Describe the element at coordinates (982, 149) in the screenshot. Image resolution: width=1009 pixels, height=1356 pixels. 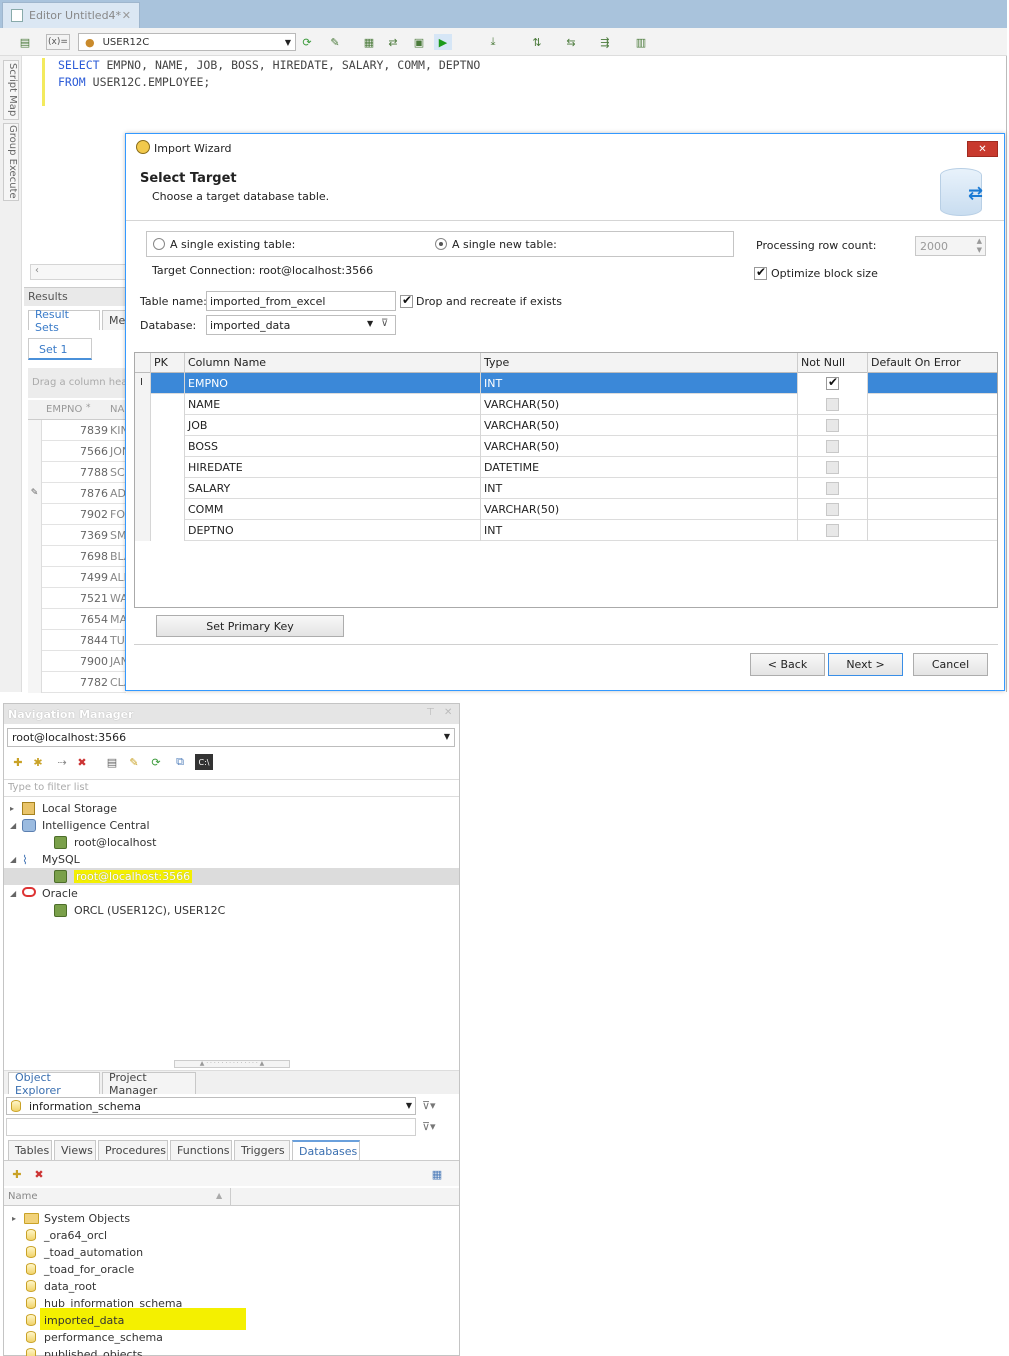
I see `close-button: ✕` at that location.